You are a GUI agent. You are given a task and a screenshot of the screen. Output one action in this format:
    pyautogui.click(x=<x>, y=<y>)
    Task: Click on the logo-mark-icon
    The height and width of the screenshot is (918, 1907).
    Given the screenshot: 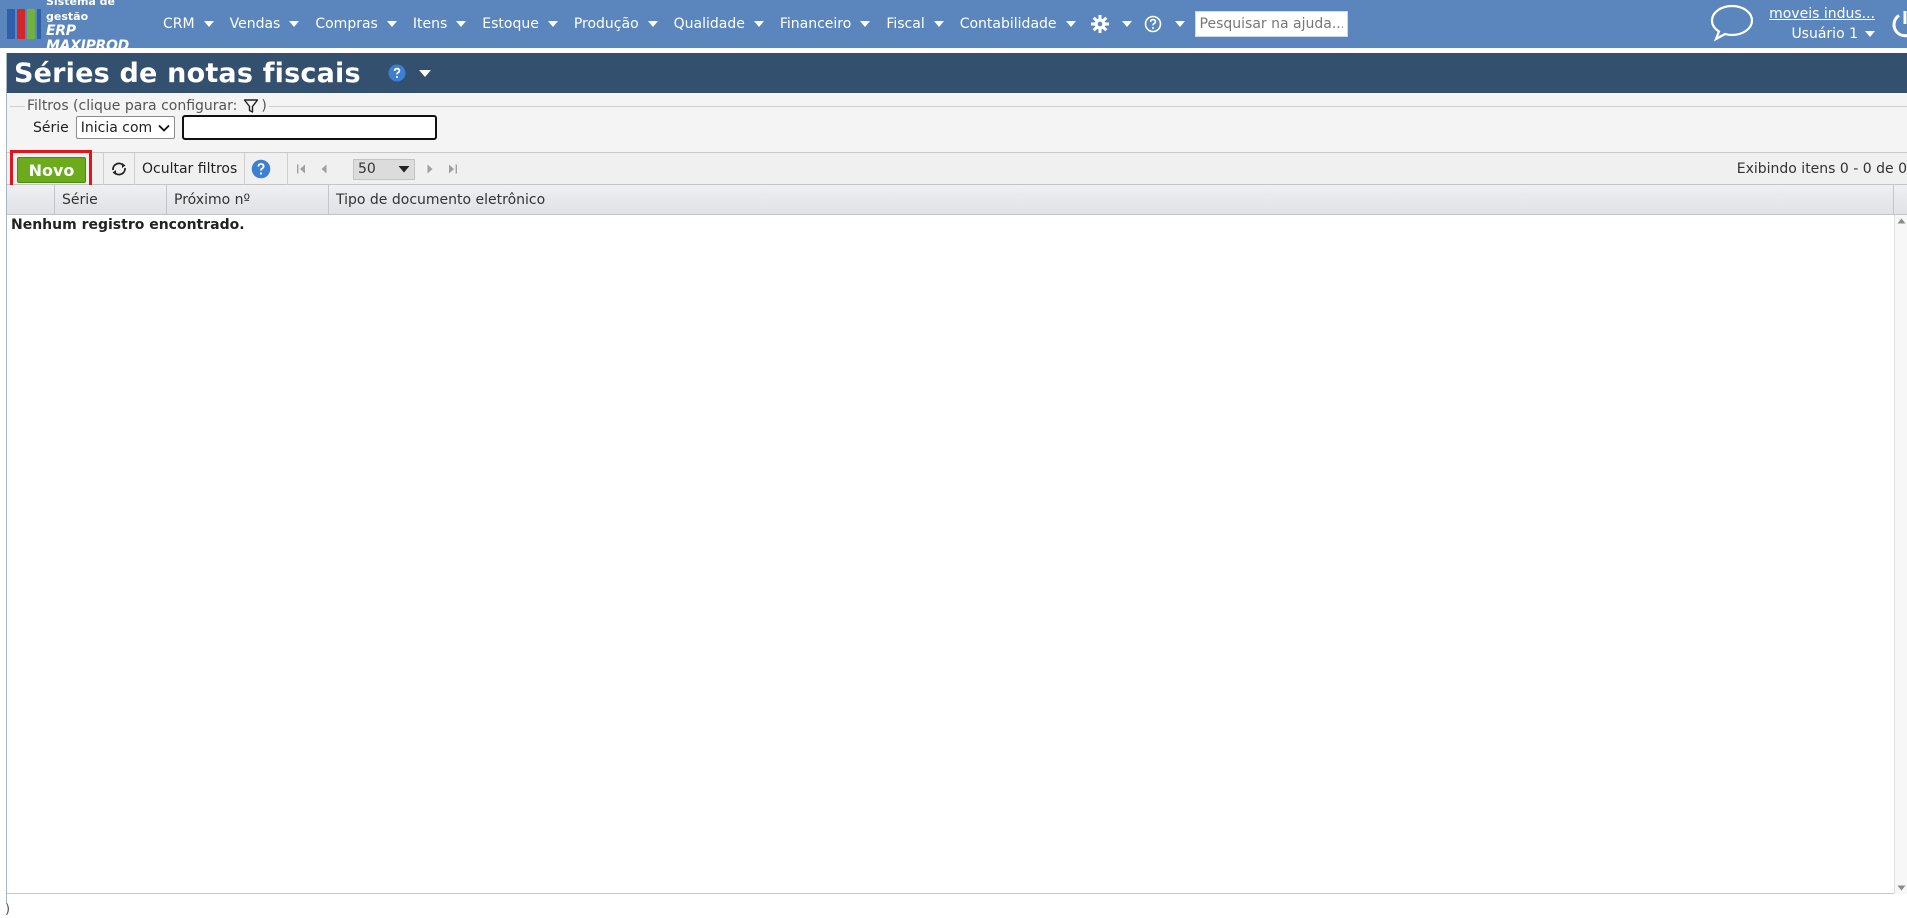 What is the action you would take?
    pyautogui.click(x=24, y=24)
    